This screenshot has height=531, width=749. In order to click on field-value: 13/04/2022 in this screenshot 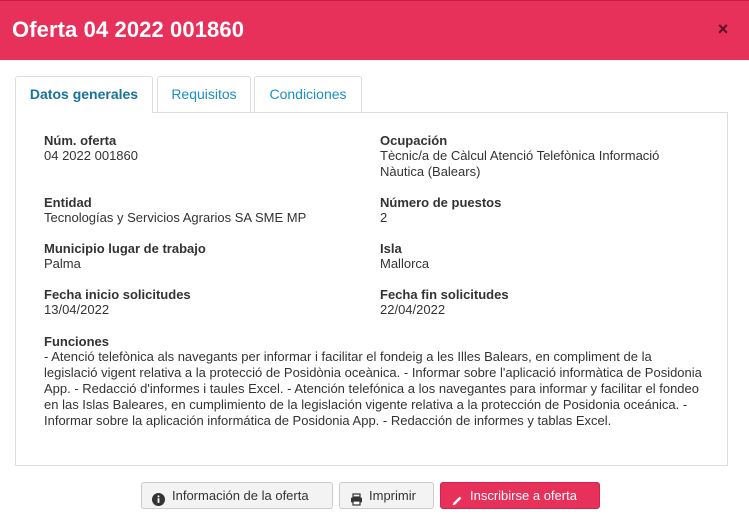, I will do `click(77, 309)`.